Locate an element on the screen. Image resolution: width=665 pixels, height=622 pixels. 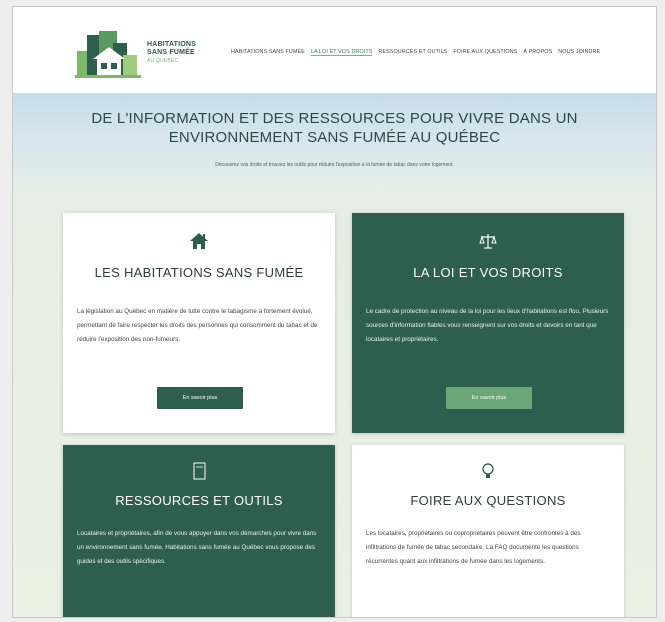
logo-line-3: AU QUÉBEC is located at coordinates (163, 61).